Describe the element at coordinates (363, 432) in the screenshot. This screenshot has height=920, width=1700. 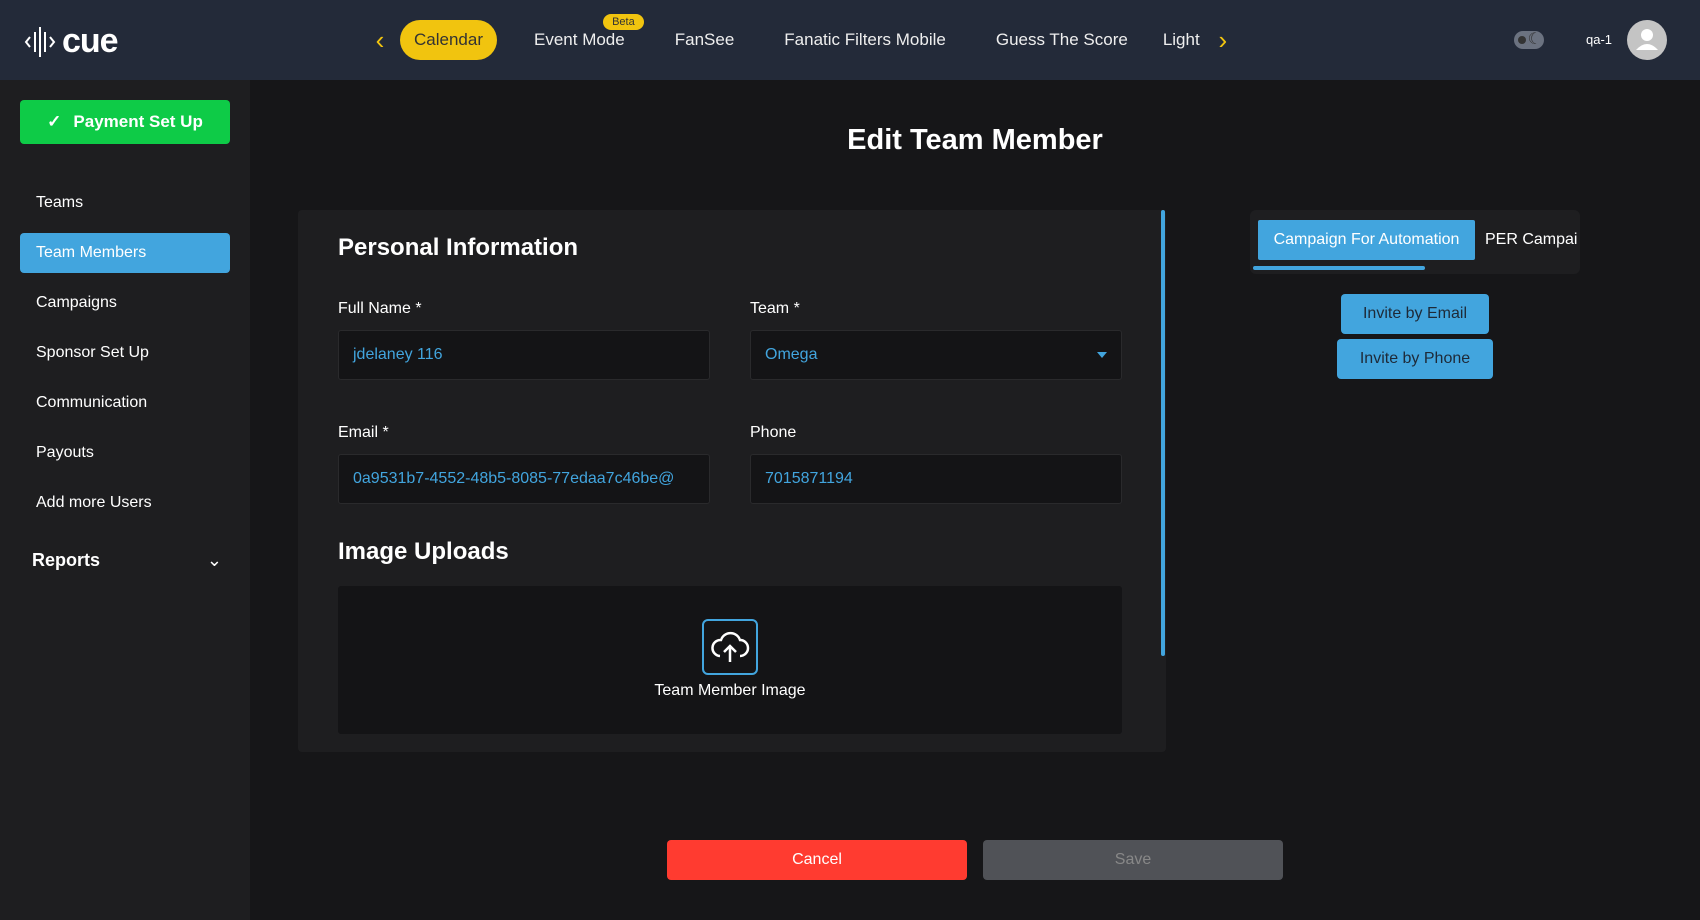
I see `email-label: Email *` at that location.